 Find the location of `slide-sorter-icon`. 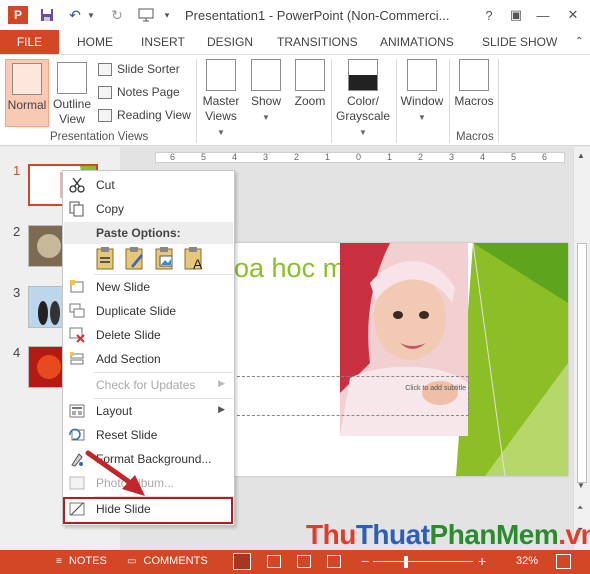

slide-sorter-icon is located at coordinates (105, 69).